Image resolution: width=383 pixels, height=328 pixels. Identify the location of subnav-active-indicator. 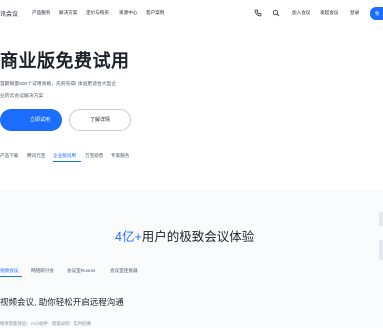
(67, 161).